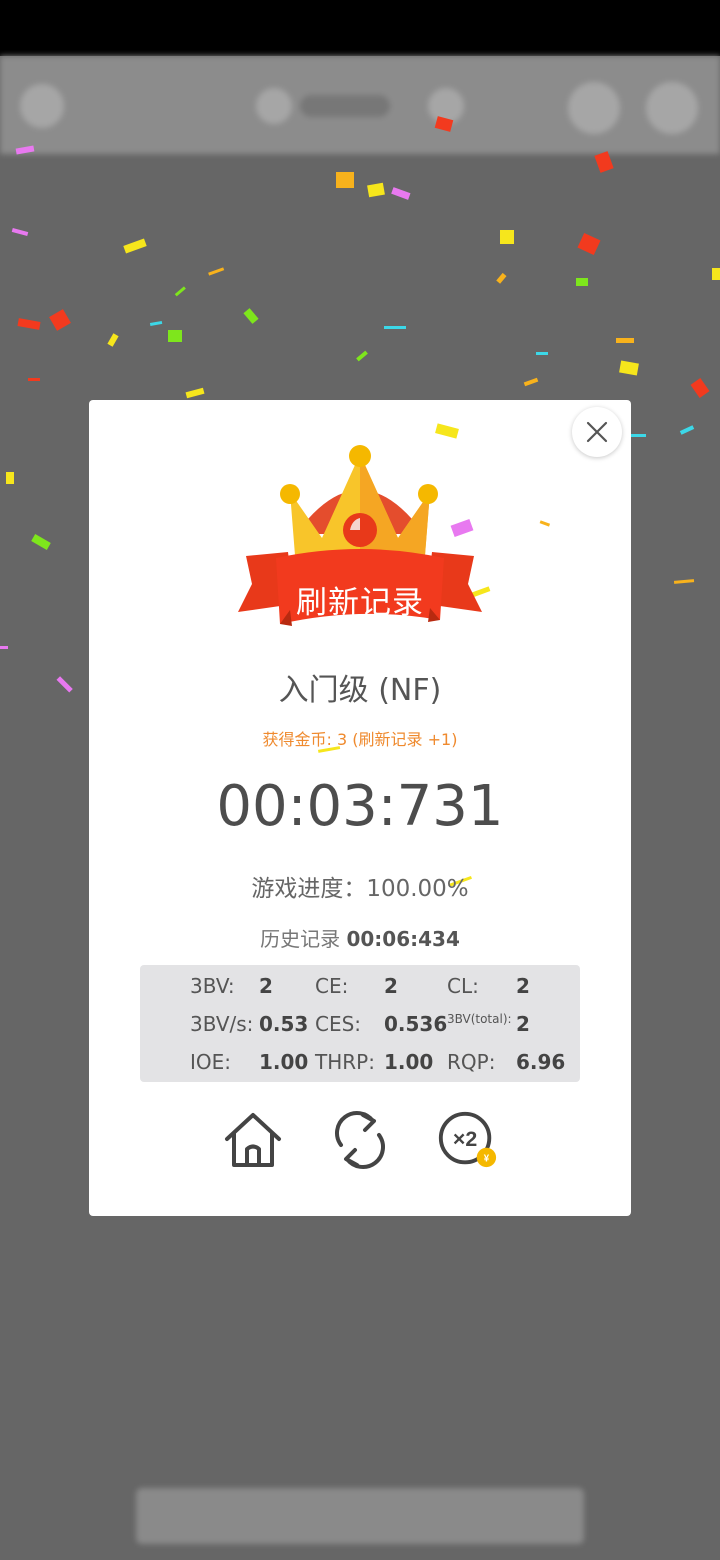  Describe the element at coordinates (360, 806) in the screenshot. I see `game-time: 00:03:731` at that location.